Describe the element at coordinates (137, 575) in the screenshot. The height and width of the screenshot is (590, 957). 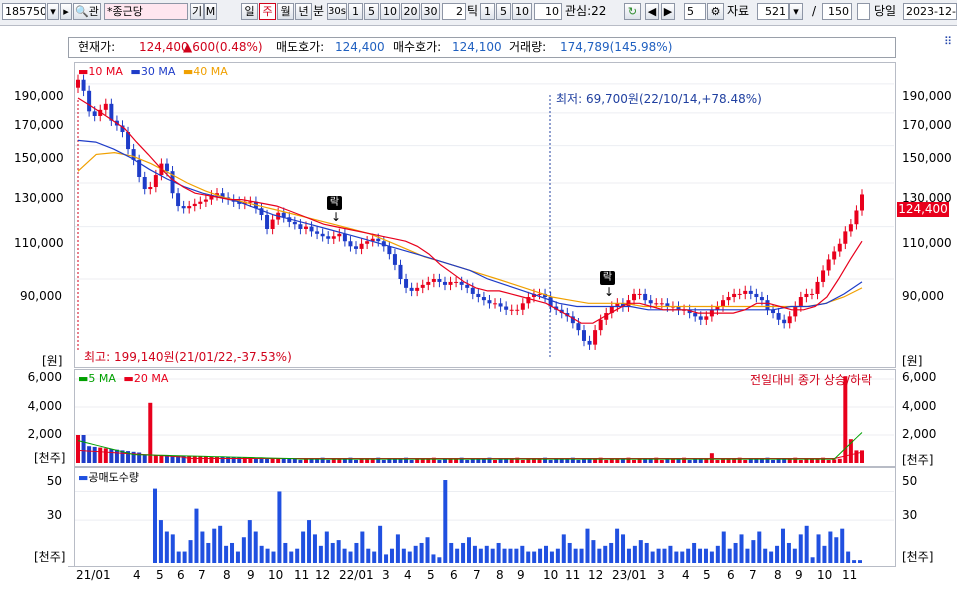
I see `x-tick-label: 4` at that location.